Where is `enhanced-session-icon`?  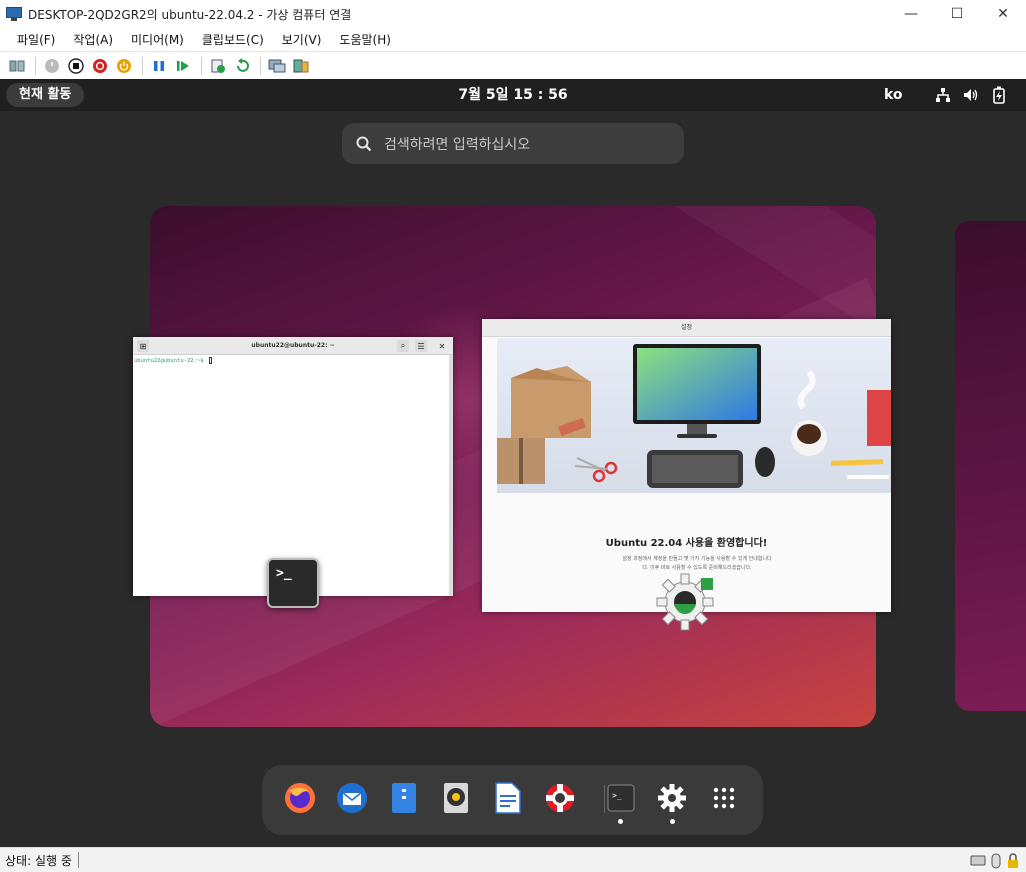 enhanced-session-icon is located at coordinates (277, 66).